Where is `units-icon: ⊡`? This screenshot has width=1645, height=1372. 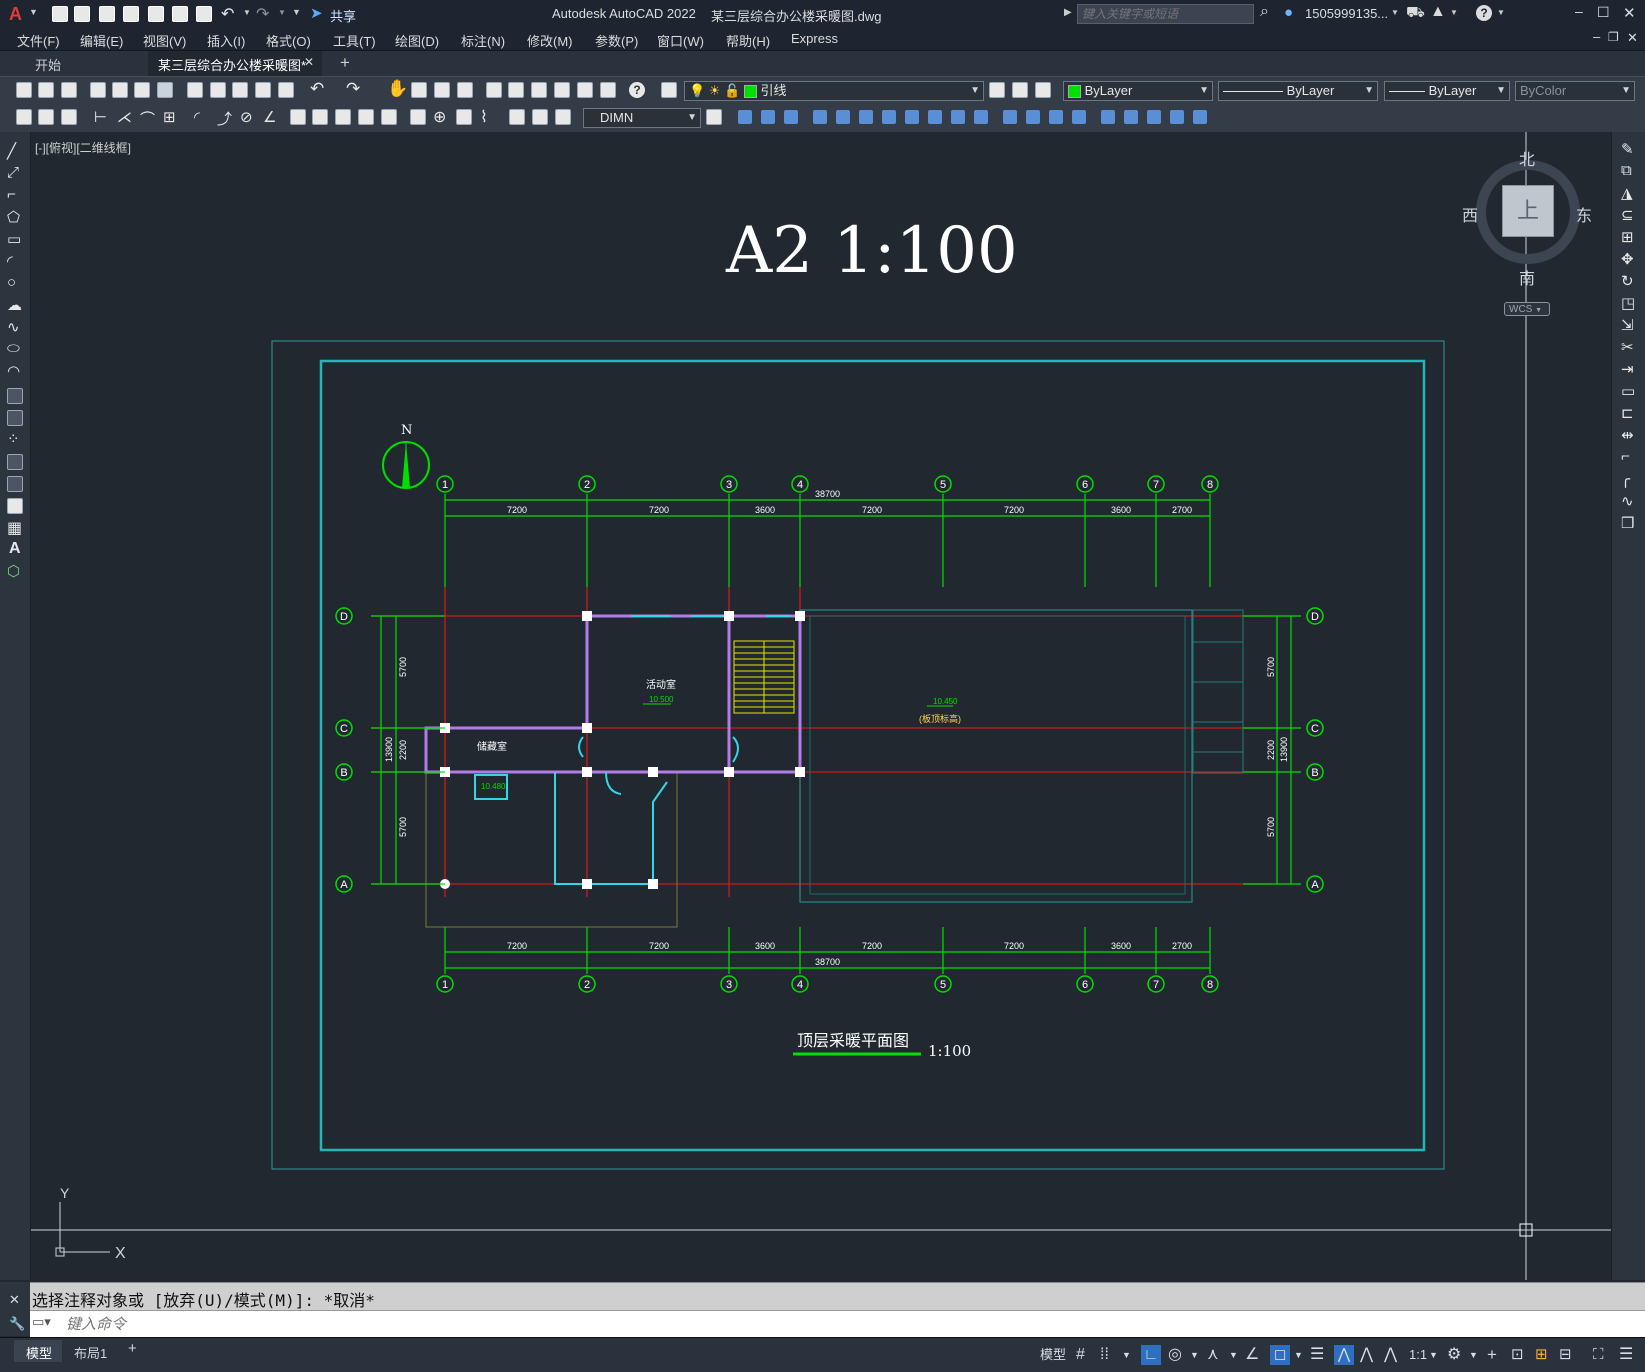 units-icon: ⊡ is located at coordinates (1517, 1355).